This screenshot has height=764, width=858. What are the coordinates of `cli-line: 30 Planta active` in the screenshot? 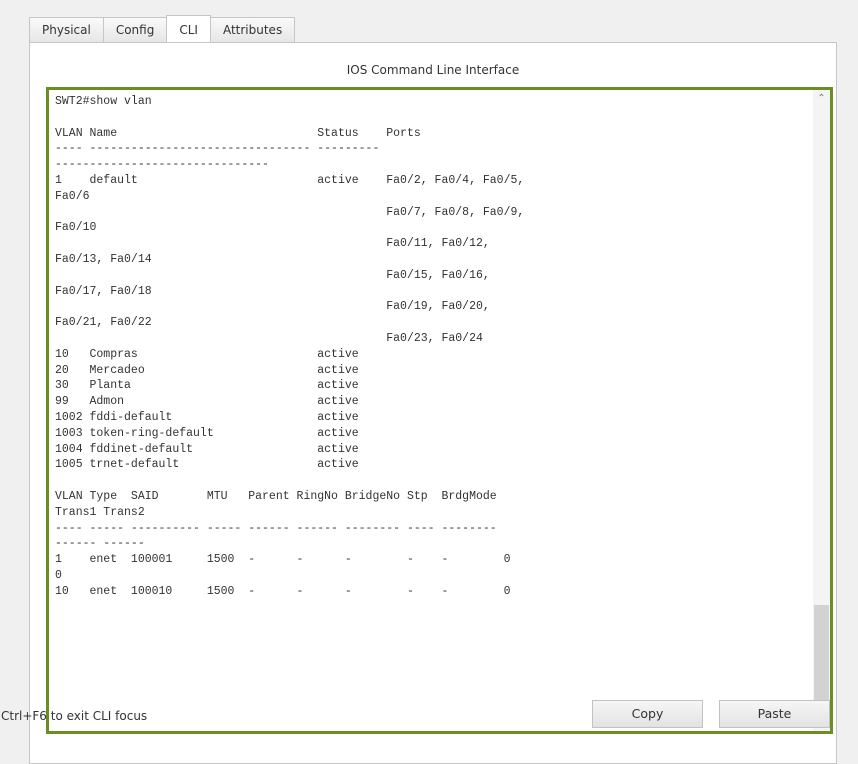 It's located at (207, 386).